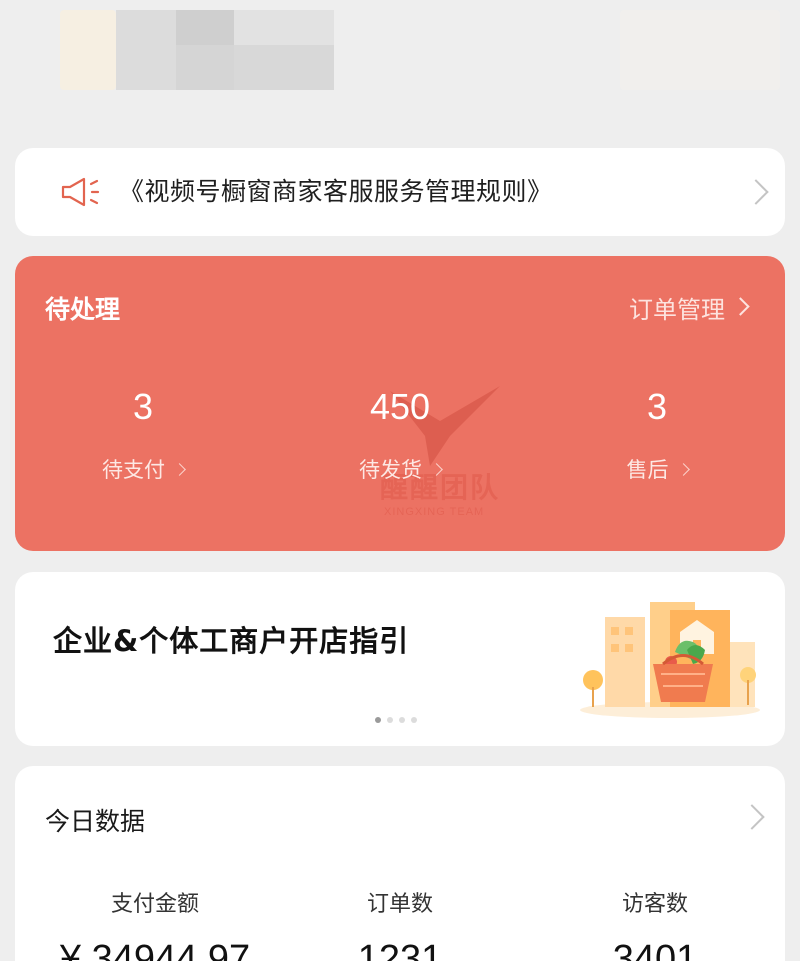  What do you see at coordinates (670, 660) in the screenshot?
I see `storefront-illustration-icon` at bounding box center [670, 660].